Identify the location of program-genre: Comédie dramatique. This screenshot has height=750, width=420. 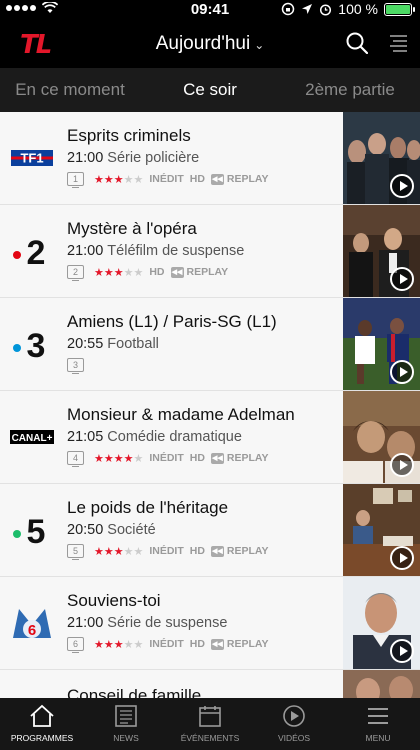
(174, 437).